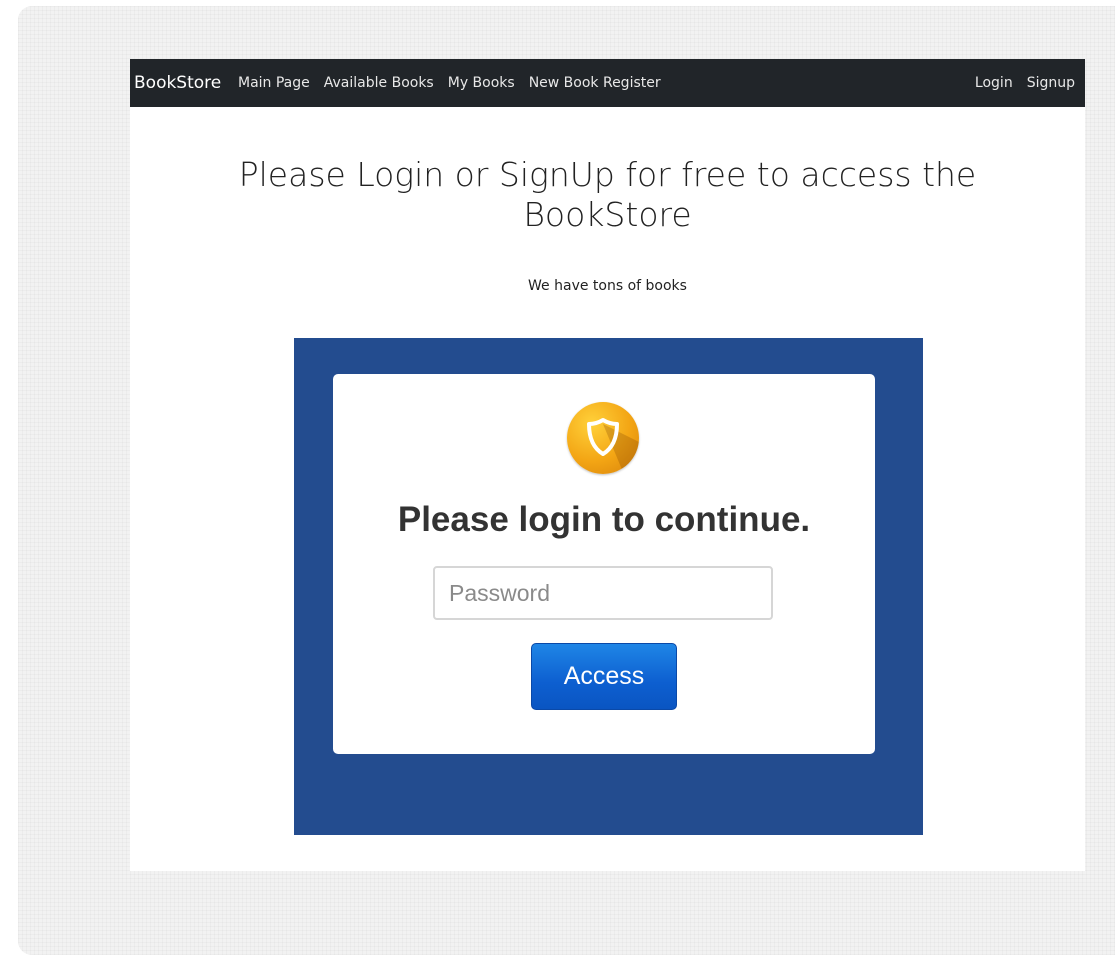 The width and height of the screenshot is (1115, 955). I want to click on nav-link-available-books: Available Books, so click(379, 83).